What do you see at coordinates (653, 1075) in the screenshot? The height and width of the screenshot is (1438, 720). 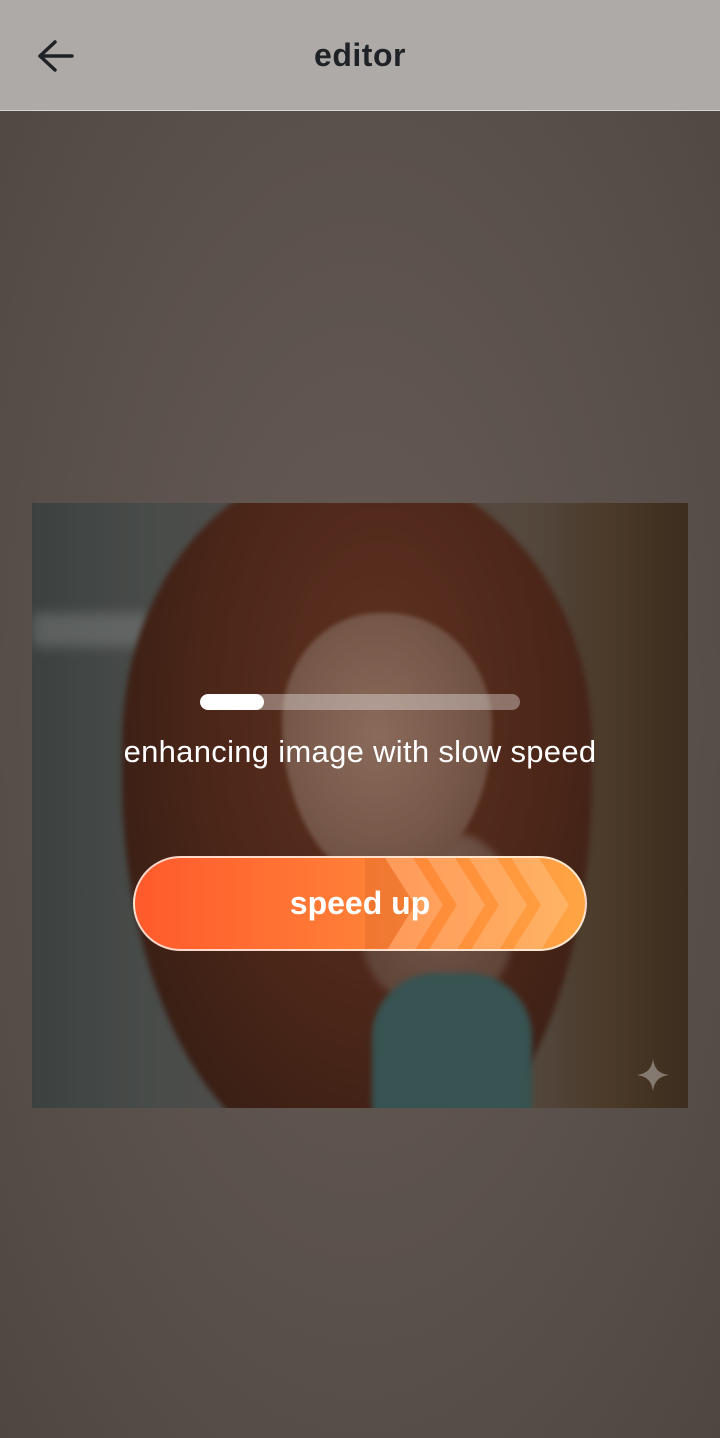 I see `sparkle-icon` at bounding box center [653, 1075].